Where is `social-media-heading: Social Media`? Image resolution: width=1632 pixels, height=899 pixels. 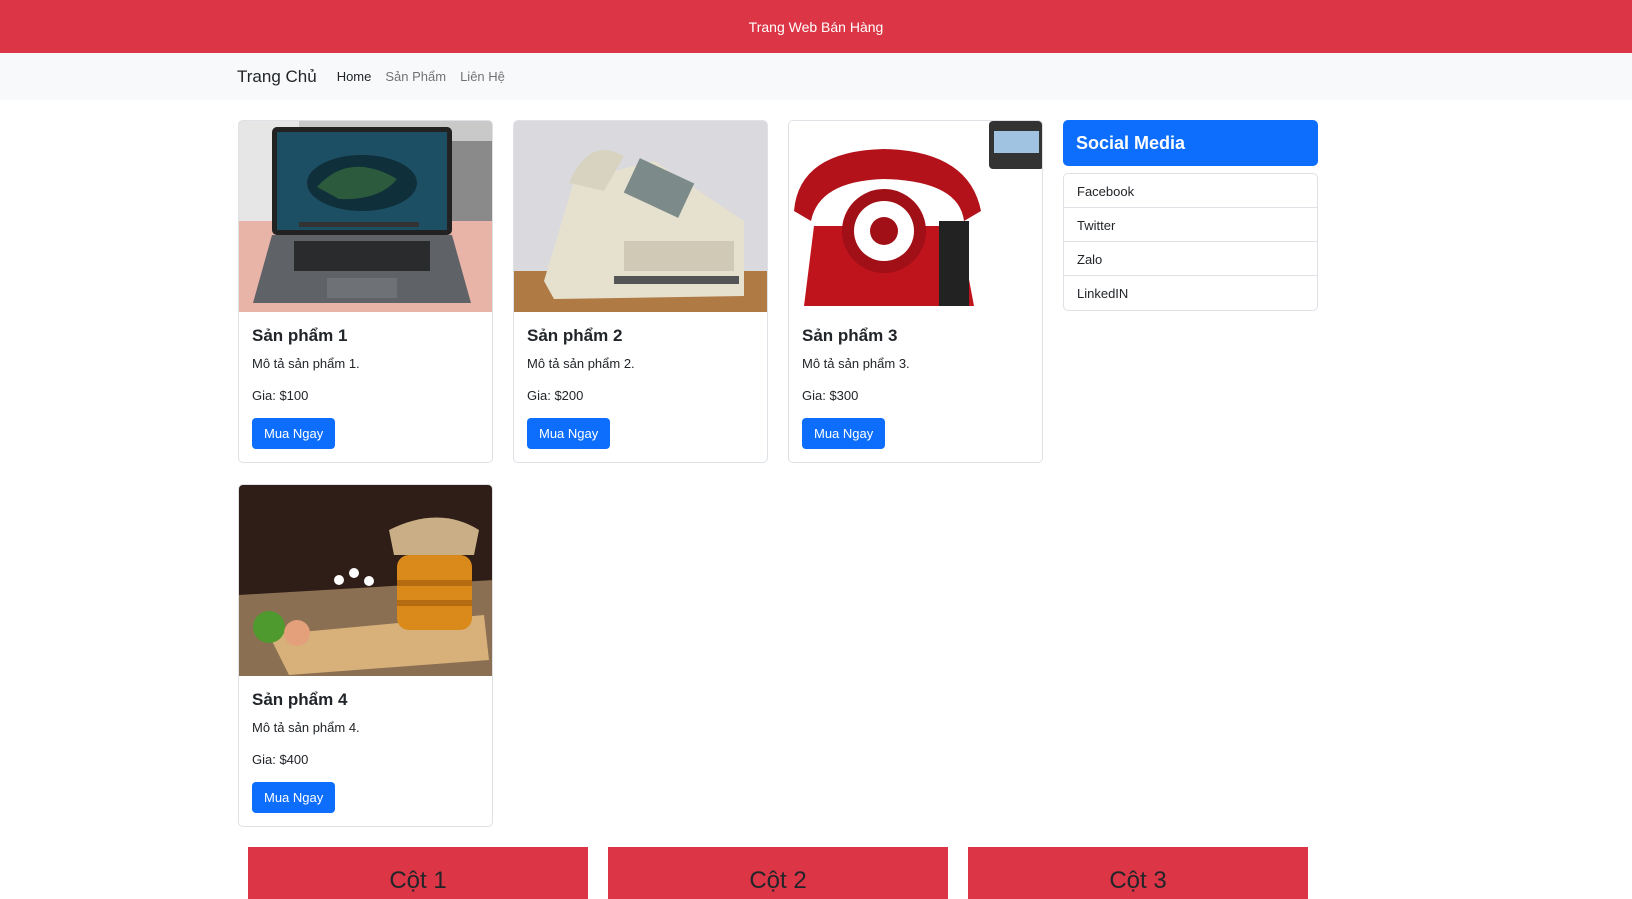 social-media-heading: Social Media is located at coordinates (1190, 143).